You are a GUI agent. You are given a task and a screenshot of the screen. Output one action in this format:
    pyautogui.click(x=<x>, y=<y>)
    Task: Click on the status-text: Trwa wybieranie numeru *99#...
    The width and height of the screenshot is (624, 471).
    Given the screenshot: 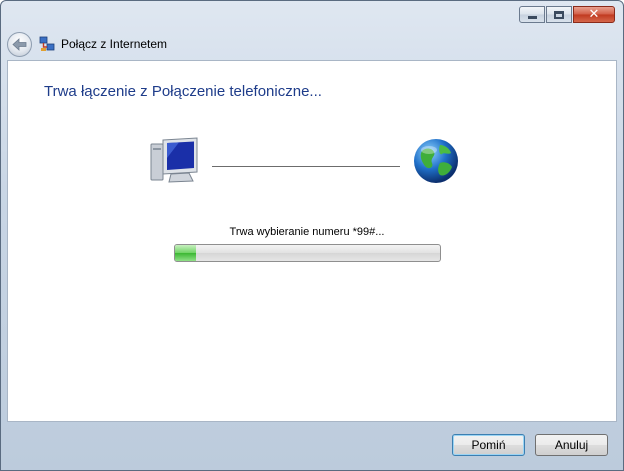 What is the action you would take?
    pyautogui.click(x=307, y=232)
    